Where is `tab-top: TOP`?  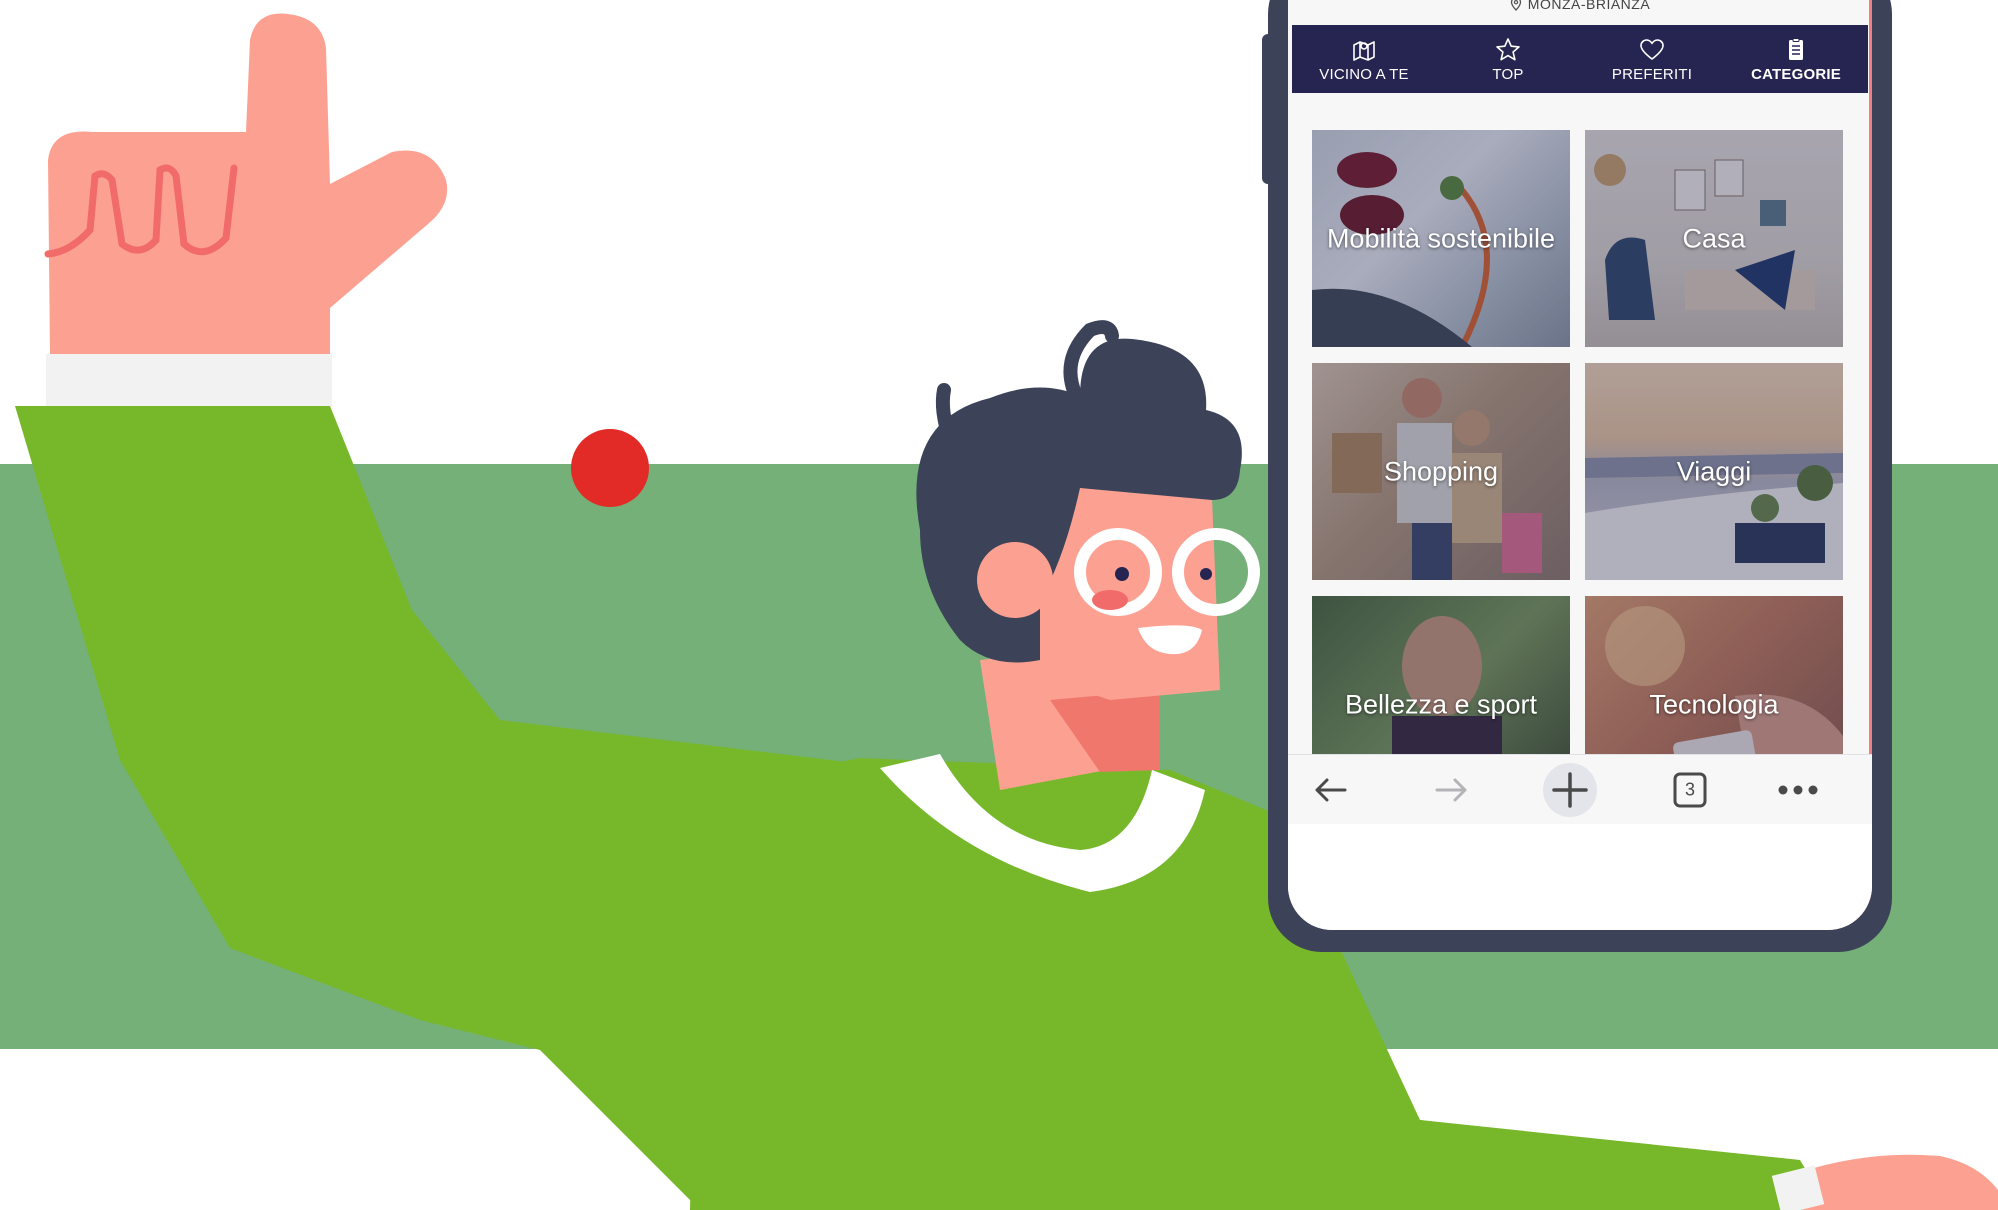 tab-top: TOP is located at coordinates (1508, 59).